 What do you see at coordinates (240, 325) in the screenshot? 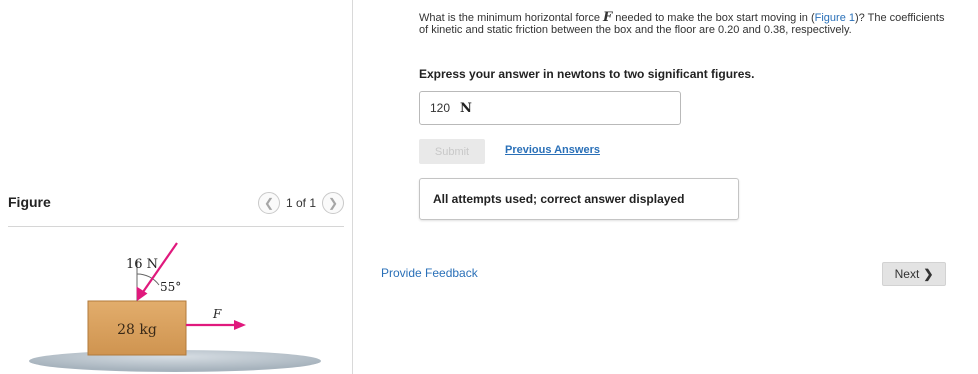
I see `horizontal-force-arrowhead` at bounding box center [240, 325].